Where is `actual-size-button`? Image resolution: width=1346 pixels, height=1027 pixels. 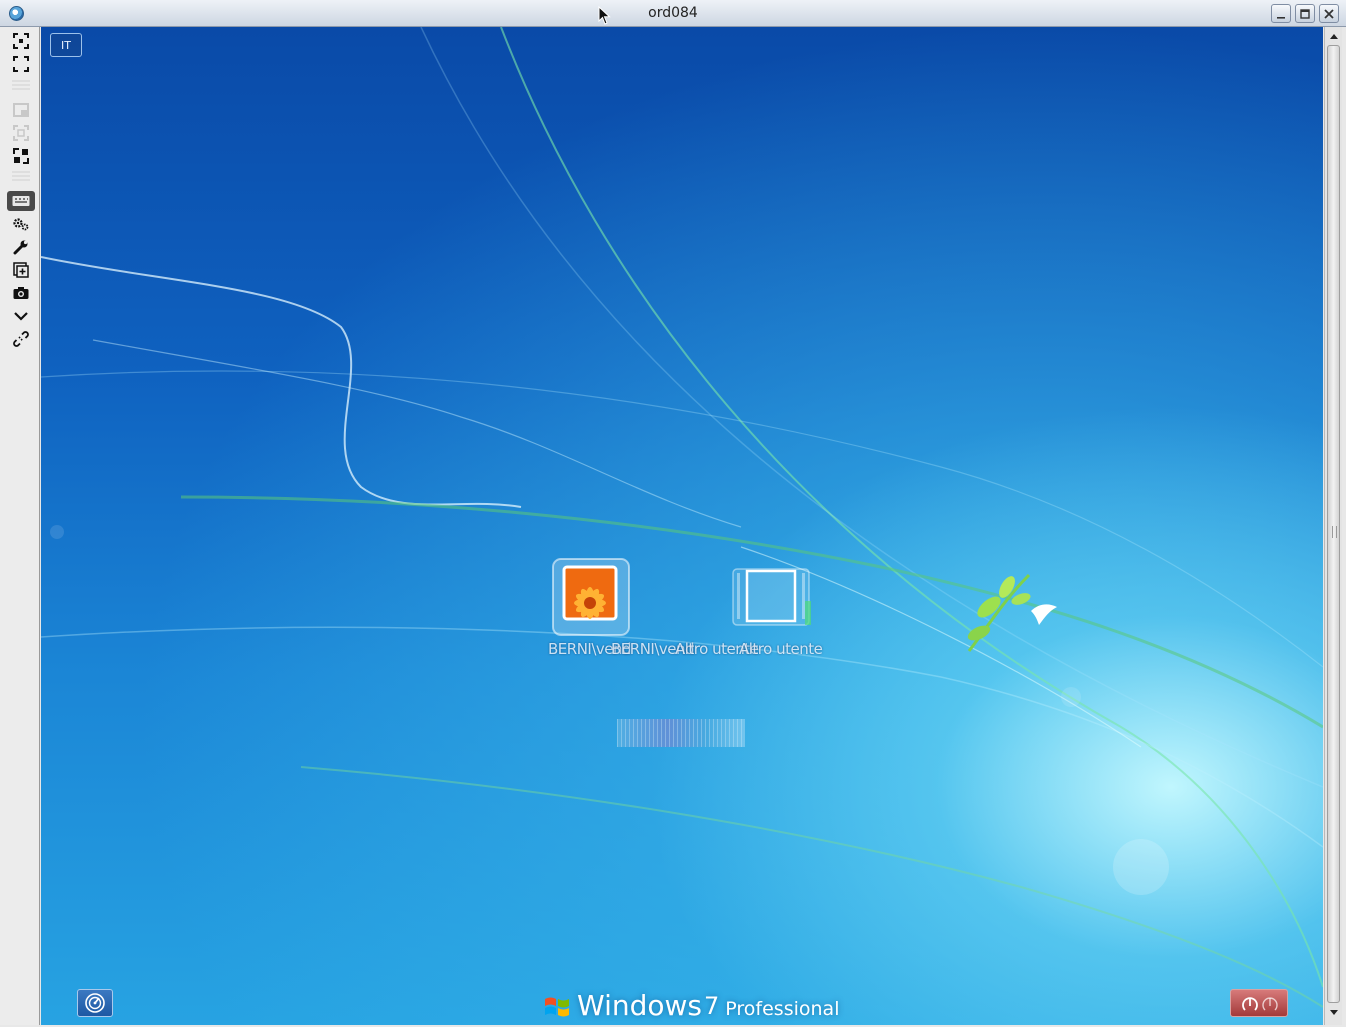 actual-size-button is located at coordinates (21, 133).